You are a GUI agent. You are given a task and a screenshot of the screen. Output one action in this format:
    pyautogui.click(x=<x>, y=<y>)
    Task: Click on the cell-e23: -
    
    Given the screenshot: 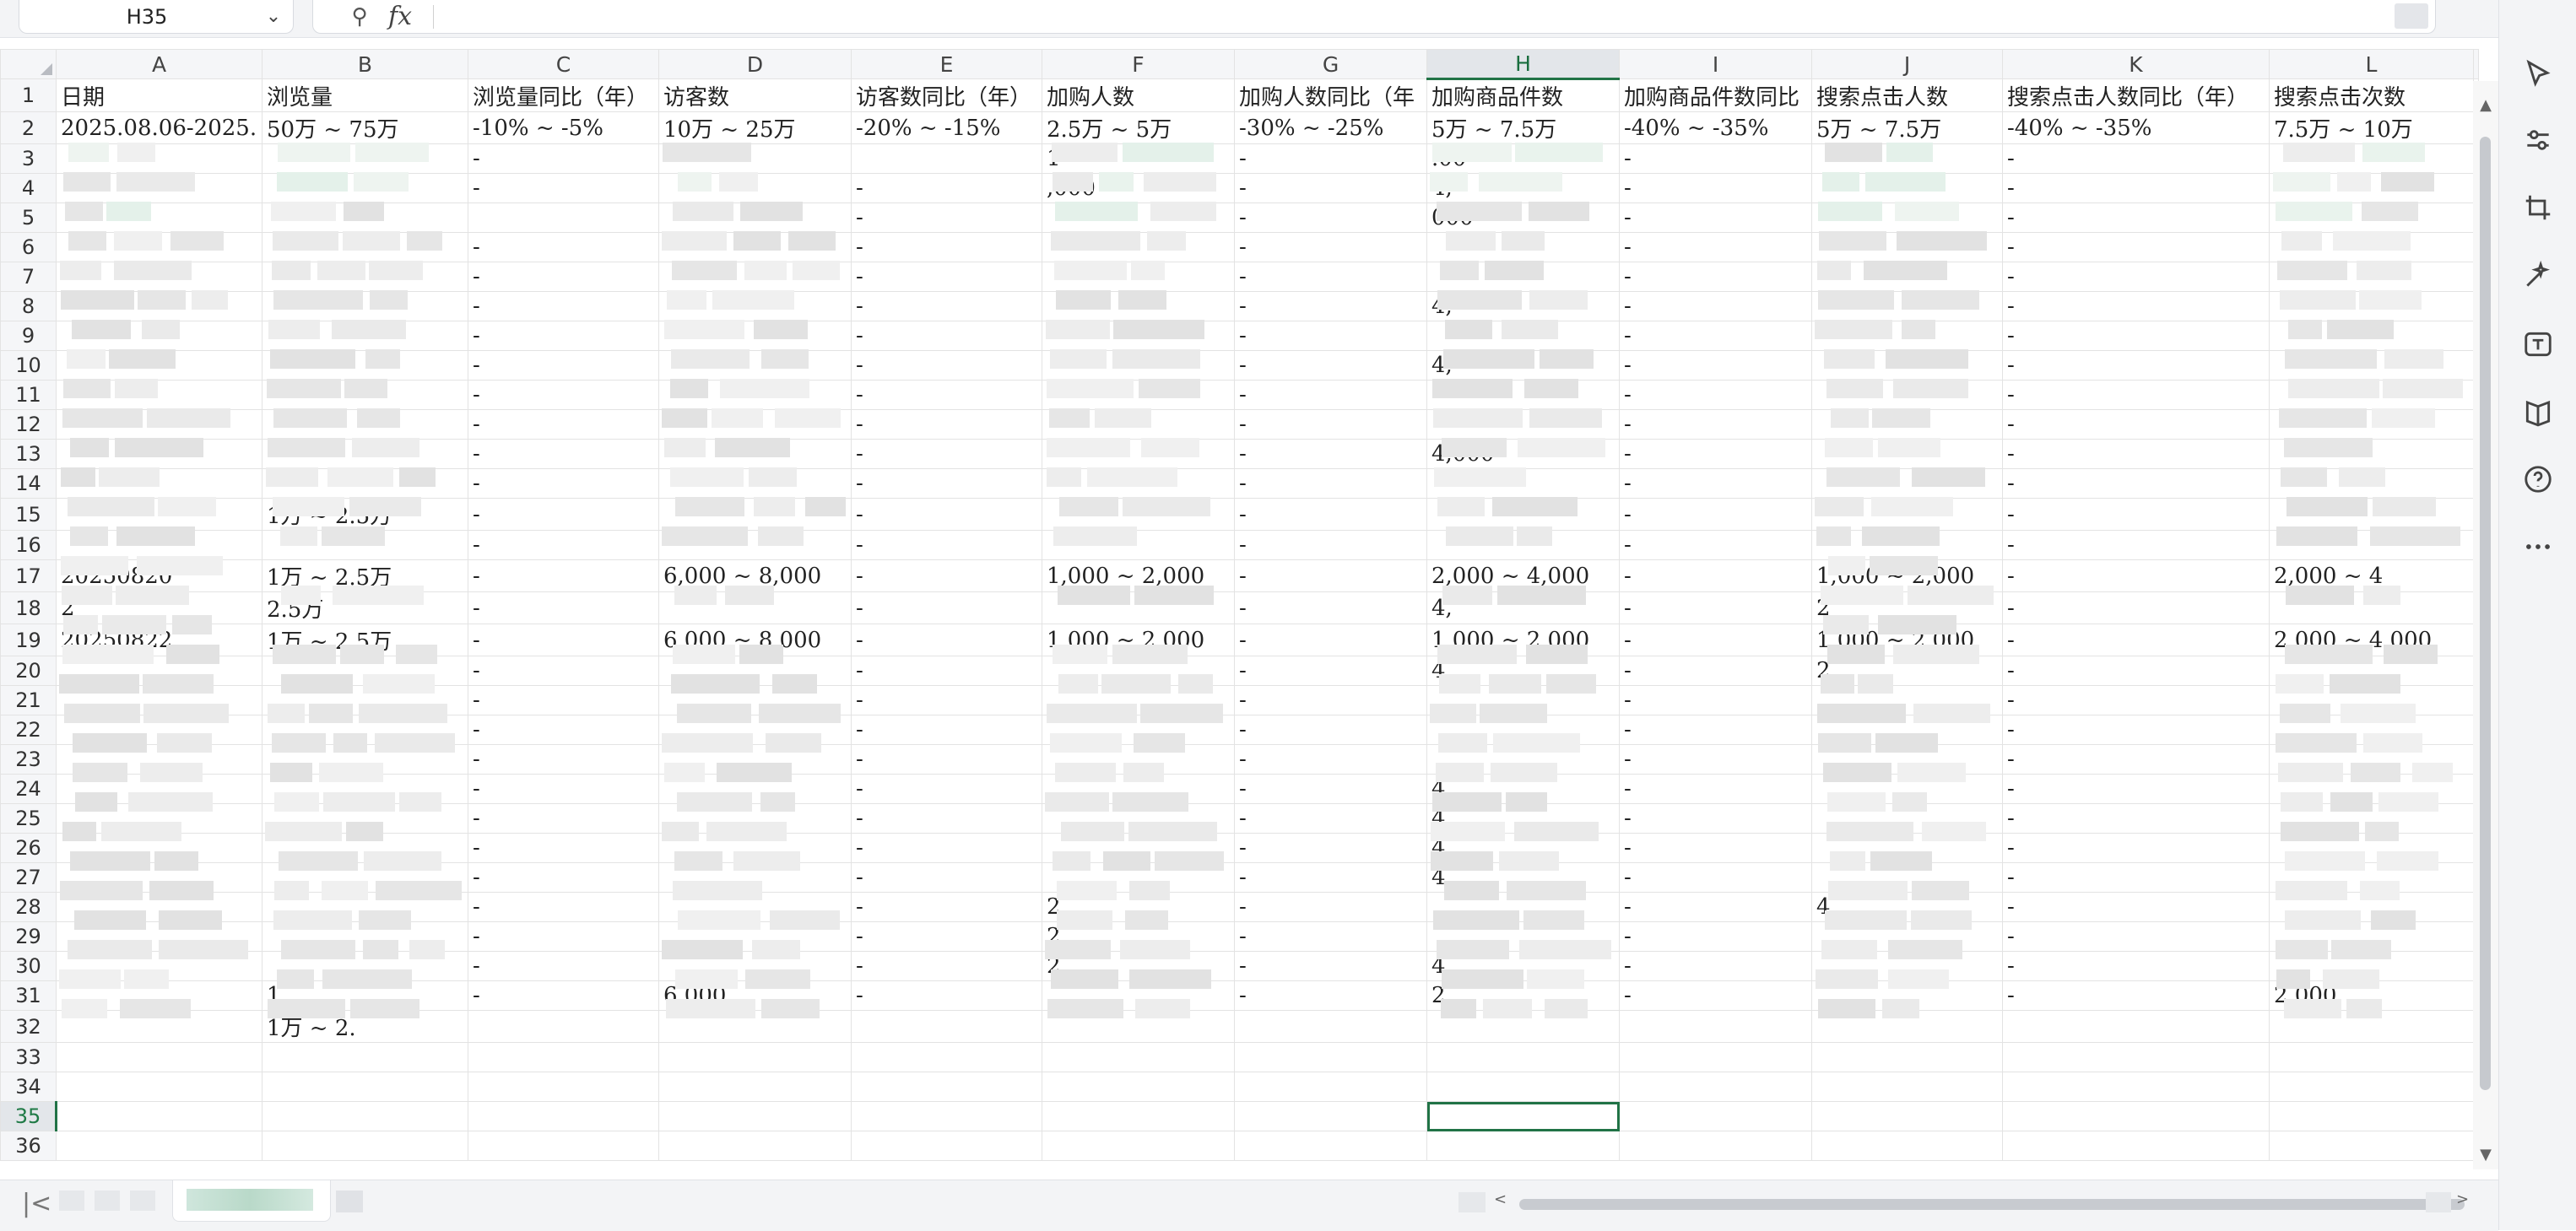 What is the action you would take?
    pyautogui.click(x=946, y=759)
    